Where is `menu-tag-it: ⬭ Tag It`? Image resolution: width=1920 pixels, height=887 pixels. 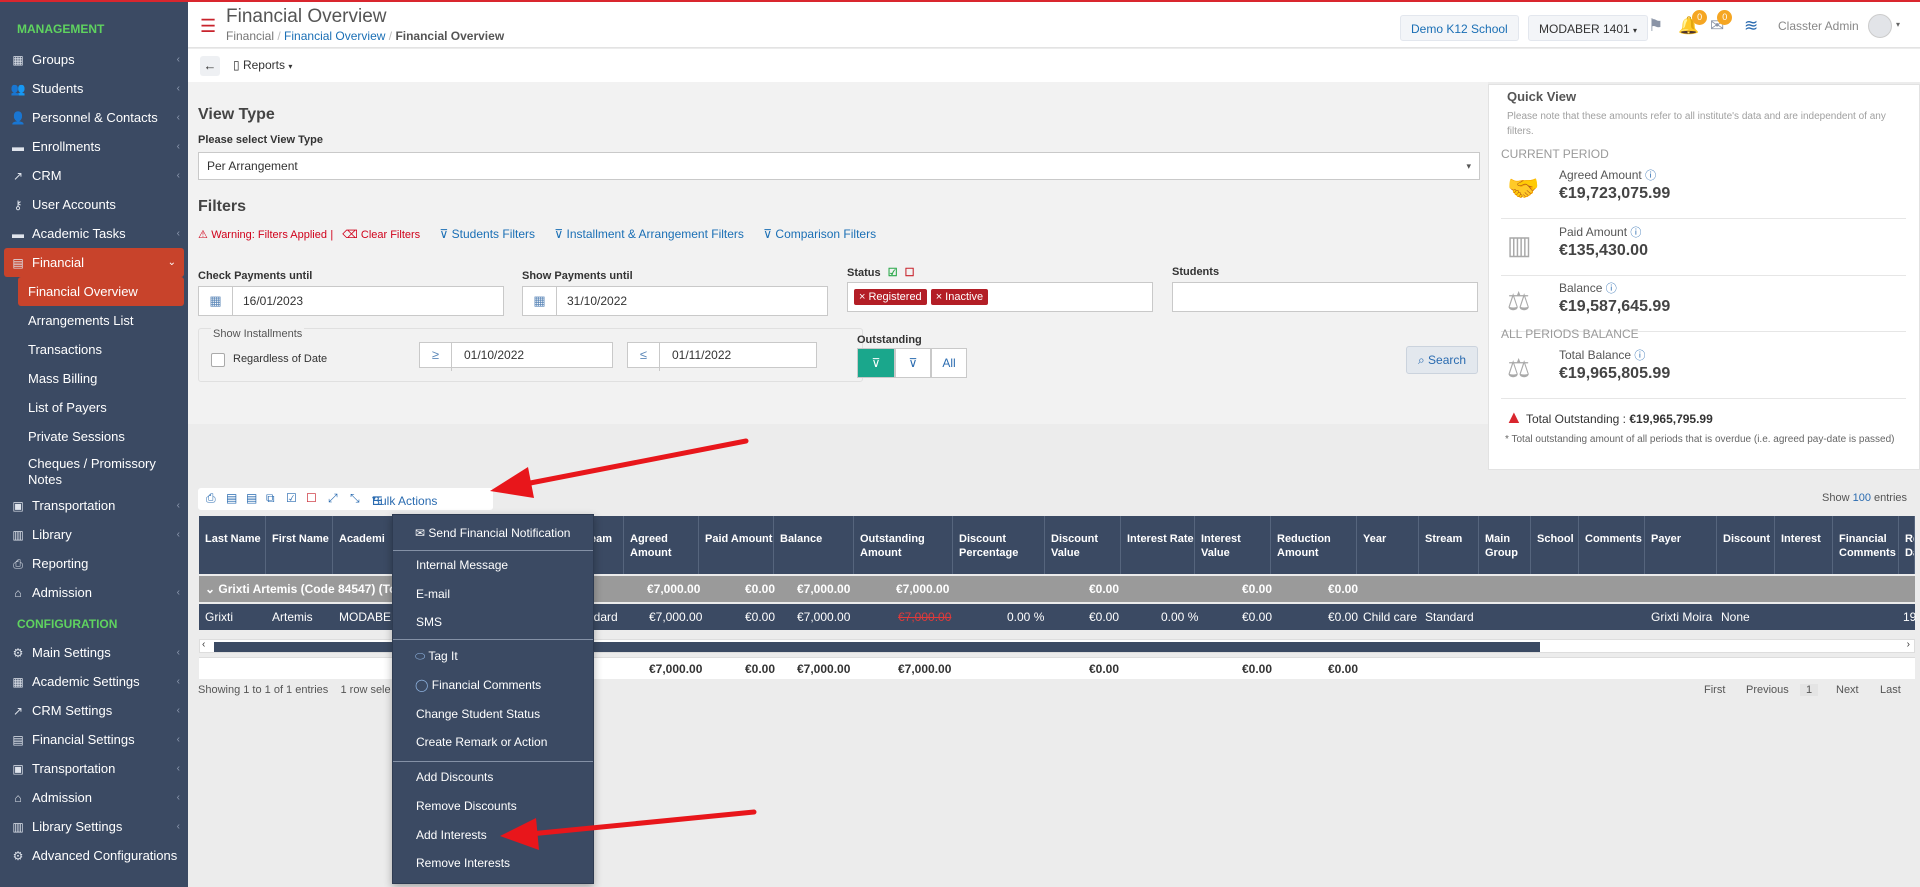
menu-tag-it: ⬭ Tag It is located at coordinates (436, 656).